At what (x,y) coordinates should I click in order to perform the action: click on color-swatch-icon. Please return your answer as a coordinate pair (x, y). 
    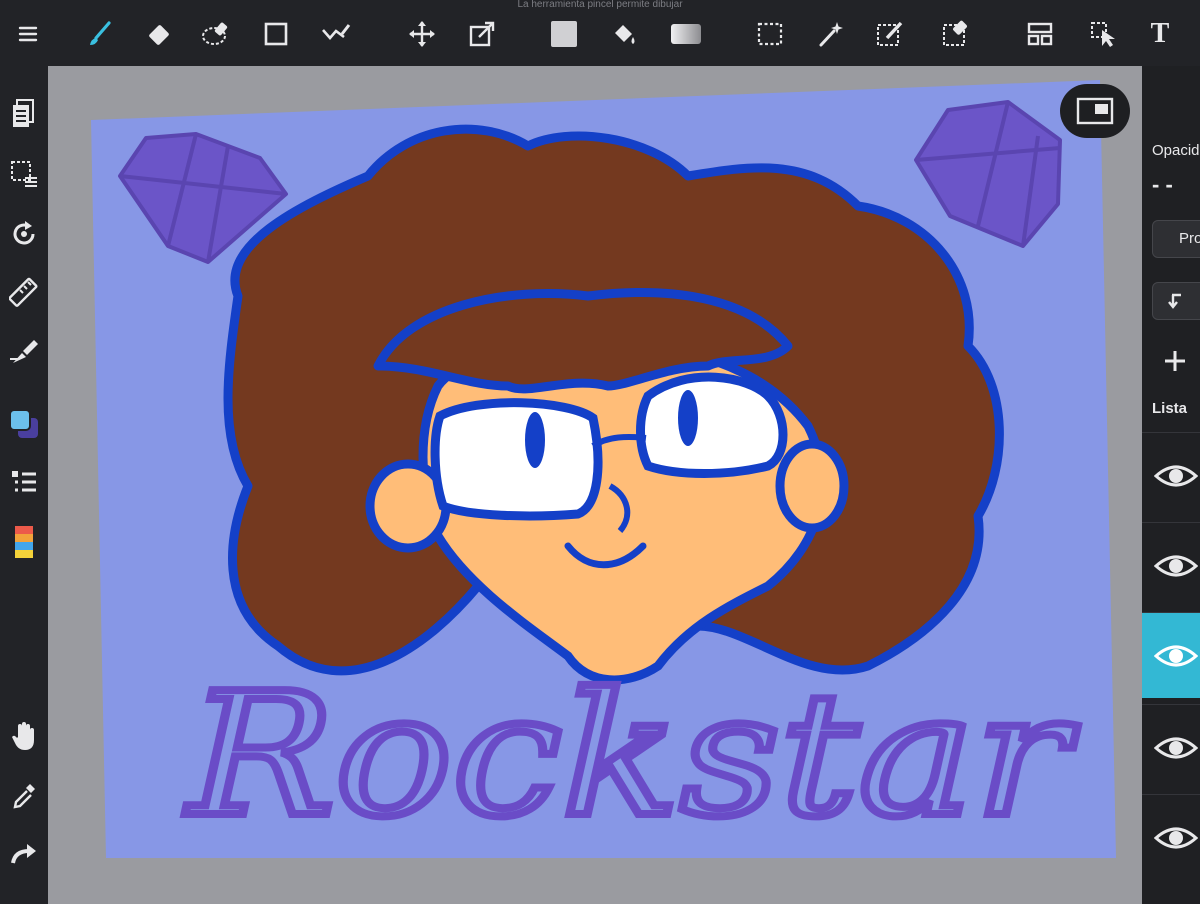
    Looking at the image, I should click on (23, 423).